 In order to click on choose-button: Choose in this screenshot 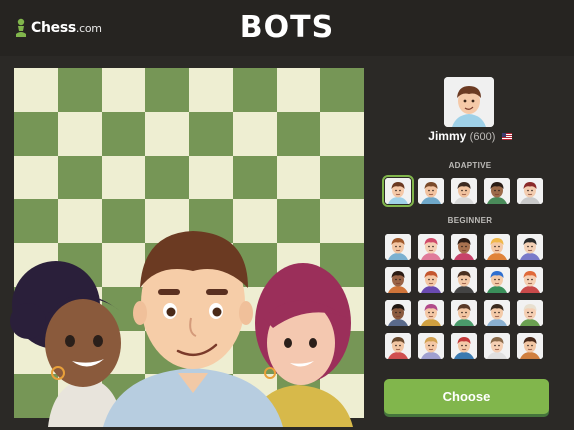, I will do `click(466, 396)`.